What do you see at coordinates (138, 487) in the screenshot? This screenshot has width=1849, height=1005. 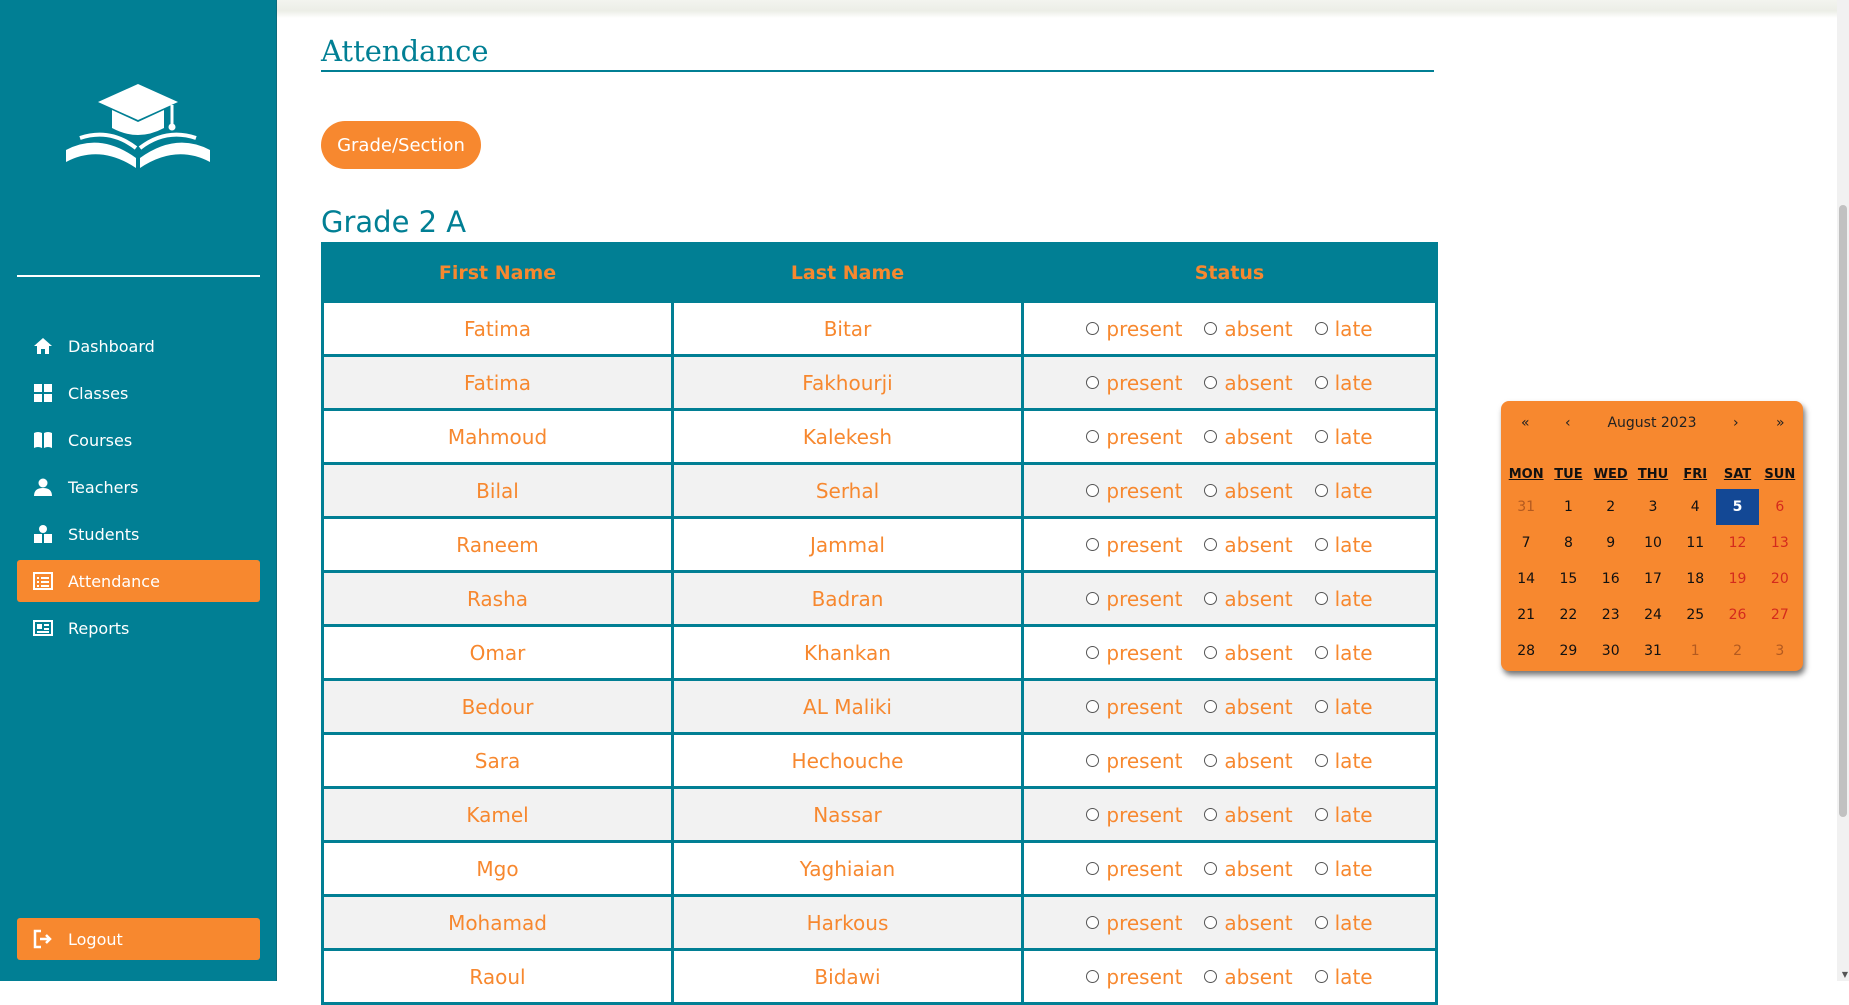 I see `sidebar-item-teachers: Teachers` at bounding box center [138, 487].